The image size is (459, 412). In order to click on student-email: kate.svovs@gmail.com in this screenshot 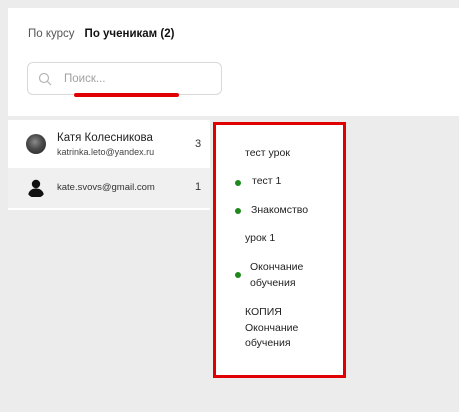, I will do `click(106, 187)`.